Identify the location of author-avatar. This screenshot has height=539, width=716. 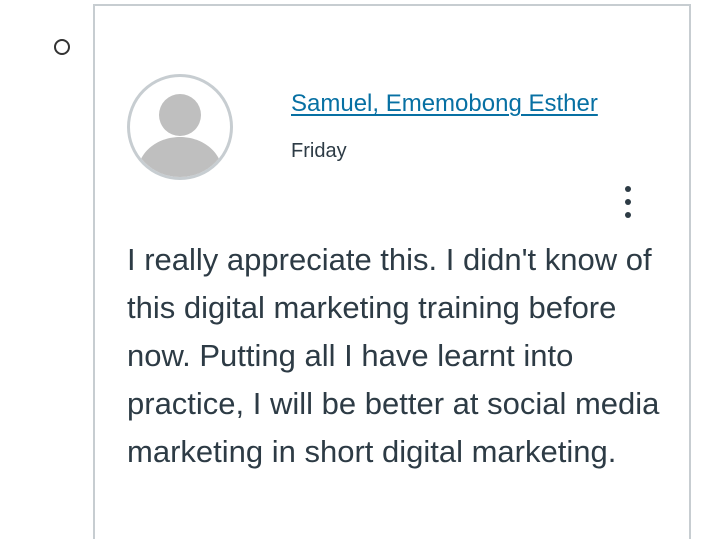
(180, 127).